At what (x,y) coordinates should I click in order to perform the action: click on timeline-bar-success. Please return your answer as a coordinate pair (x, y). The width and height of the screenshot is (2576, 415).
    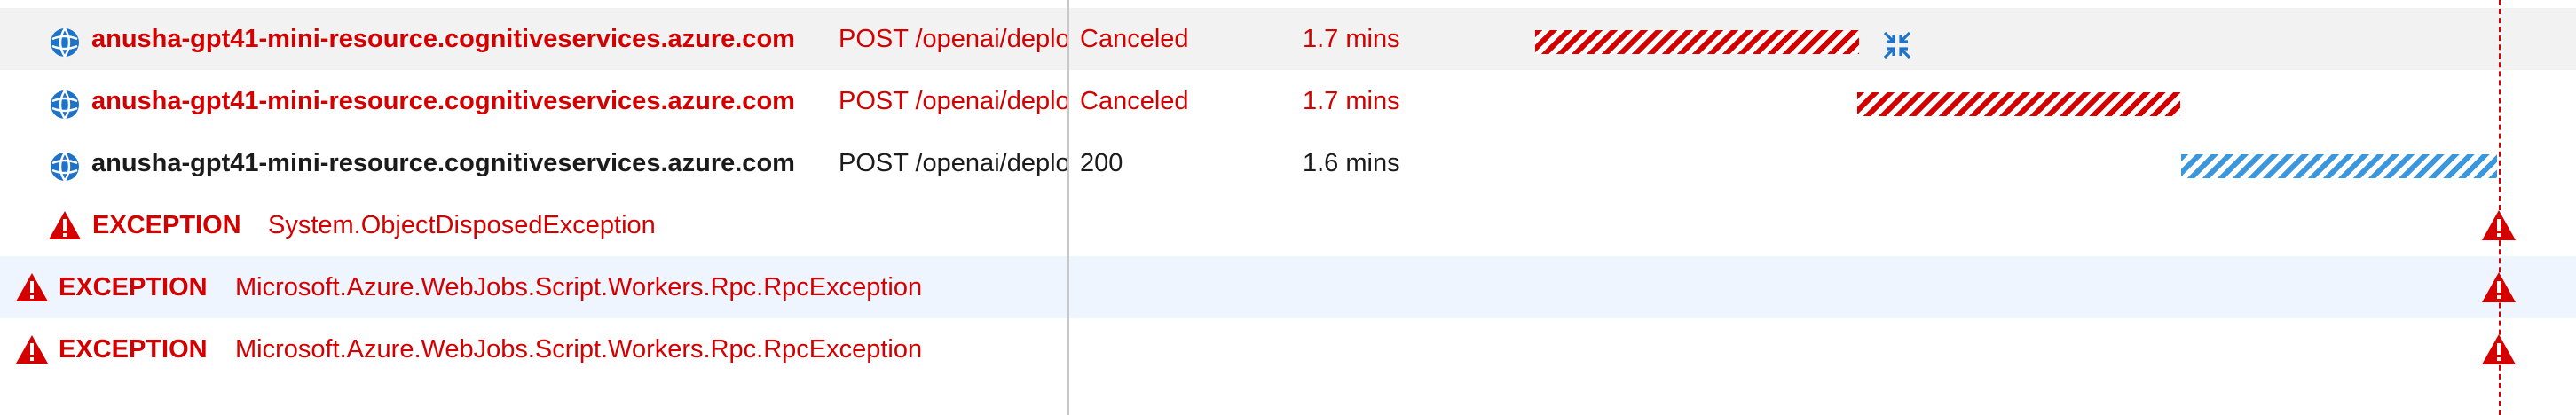
    Looking at the image, I should click on (2339, 166).